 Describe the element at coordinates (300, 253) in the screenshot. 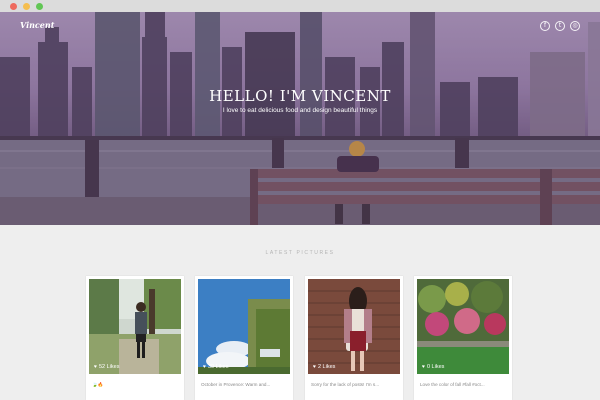

I see `latest-pictures-heading: LATEST PICTURES` at that location.